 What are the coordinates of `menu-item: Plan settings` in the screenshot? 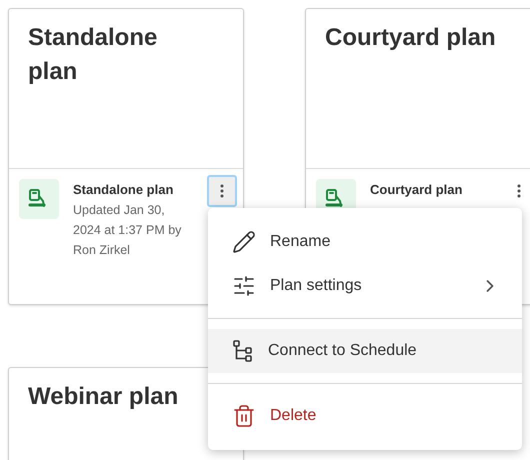 It's located at (365, 286).